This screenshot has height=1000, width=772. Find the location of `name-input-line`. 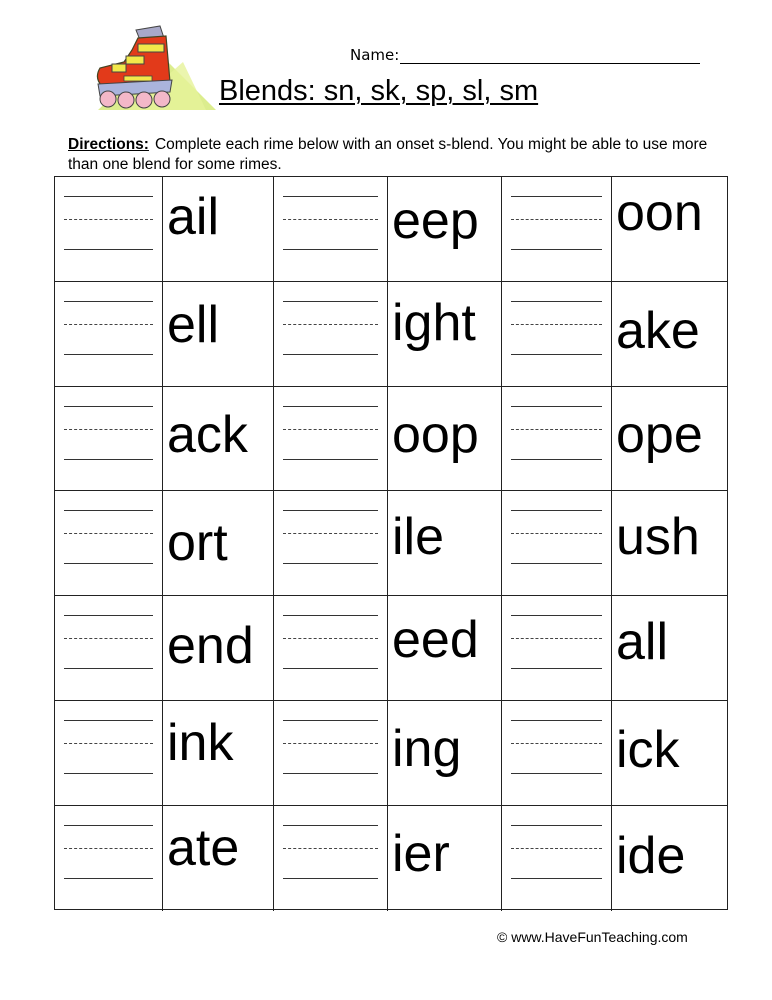

name-input-line is located at coordinates (550, 63).